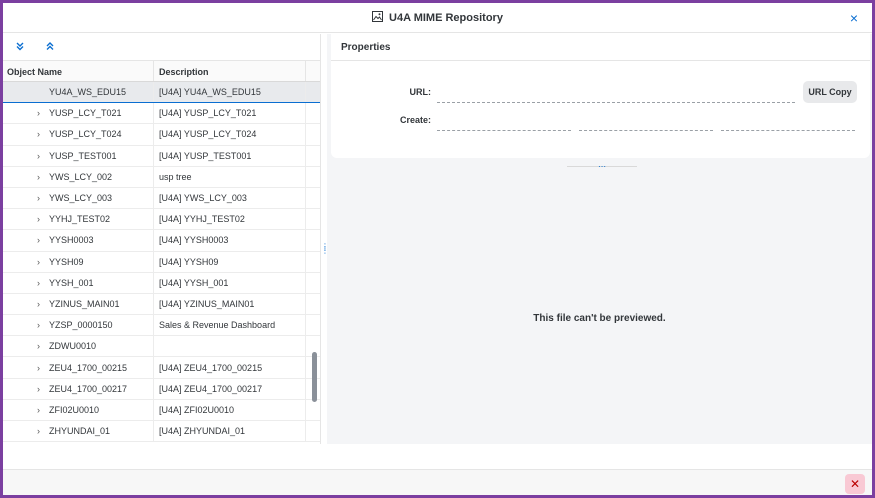 This screenshot has height=498, width=875. What do you see at coordinates (230, 367) in the screenshot?
I see `description-cell: [U4A] ZEU4_1700_00215` at bounding box center [230, 367].